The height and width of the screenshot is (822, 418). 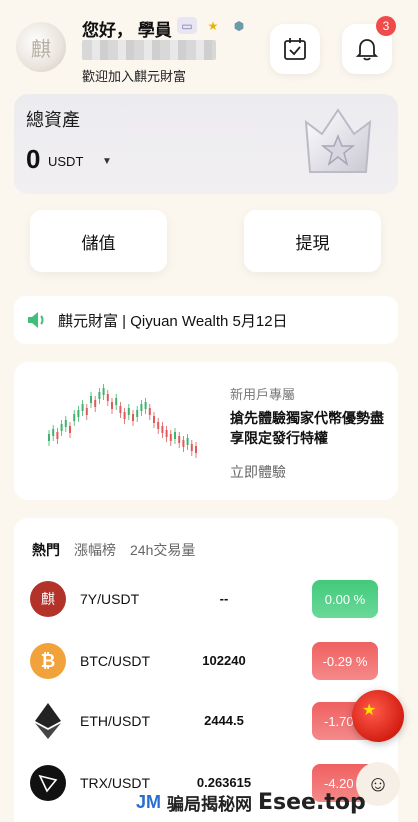 What do you see at coordinates (239, 25) in the screenshot?
I see `gem-badge-icon: ⬢` at bounding box center [239, 25].